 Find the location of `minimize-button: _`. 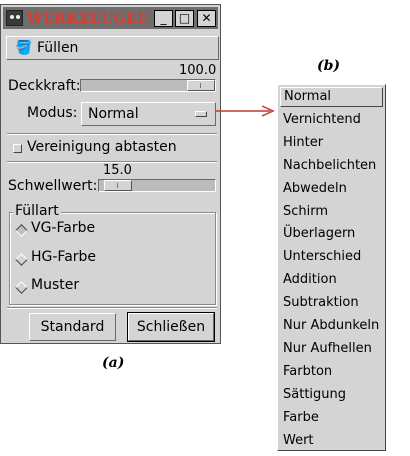

minimize-button: _ is located at coordinates (163, 18).